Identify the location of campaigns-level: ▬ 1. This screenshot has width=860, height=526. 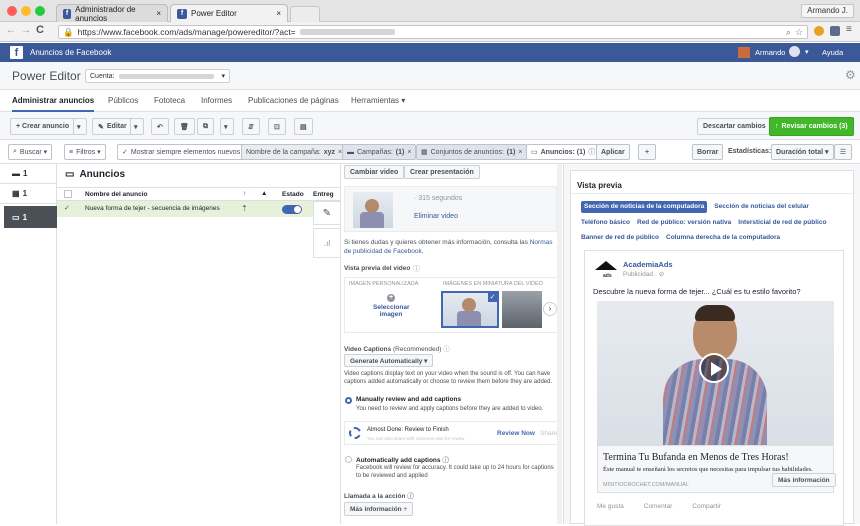
(28, 174).